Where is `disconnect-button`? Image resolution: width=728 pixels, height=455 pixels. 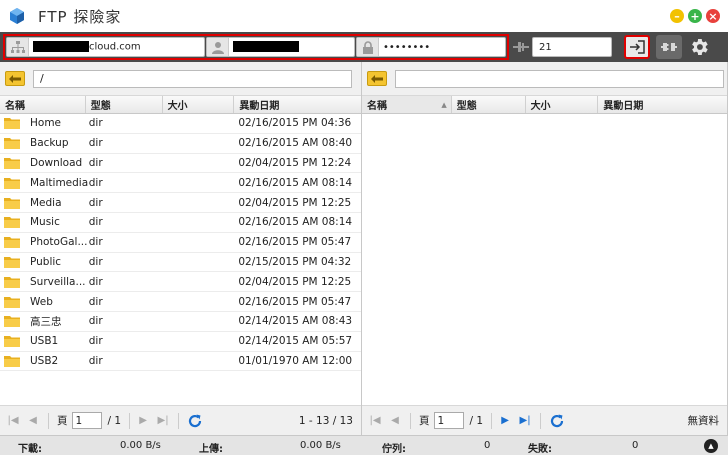
disconnect-button is located at coordinates (669, 47).